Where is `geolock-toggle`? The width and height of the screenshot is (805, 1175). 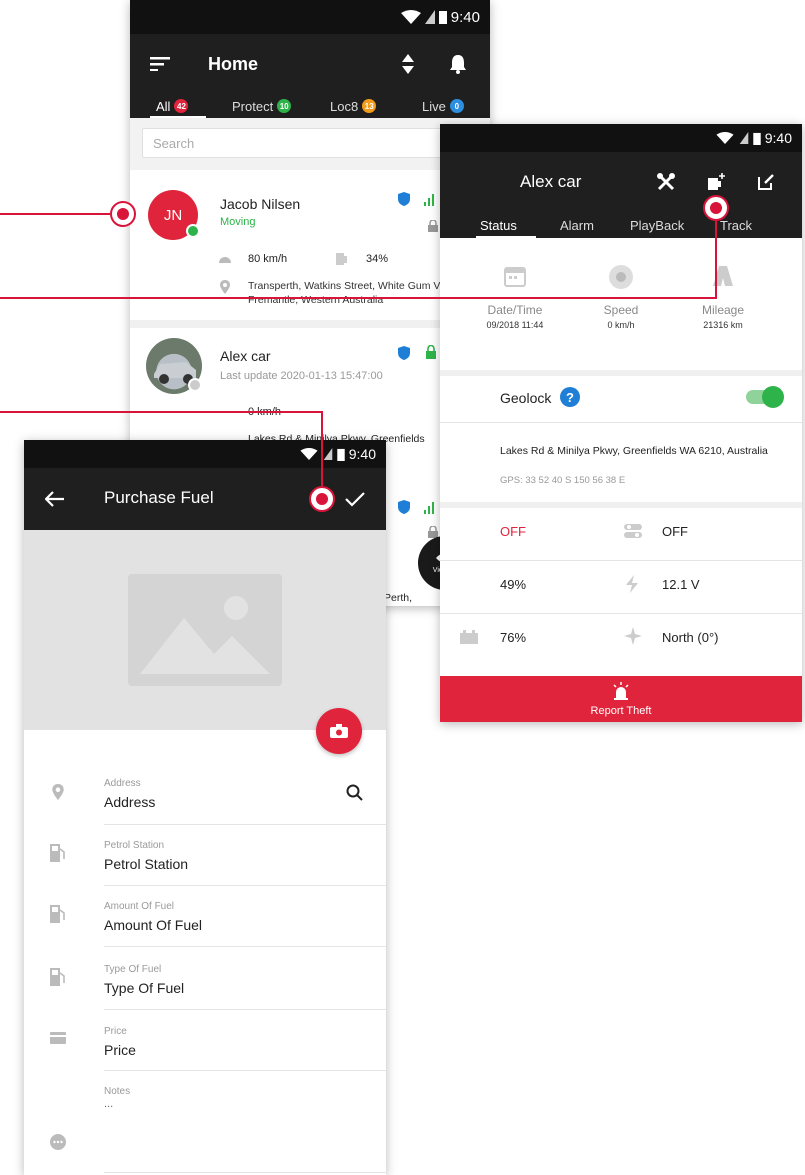 geolock-toggle is located at coordinates (765, 397).